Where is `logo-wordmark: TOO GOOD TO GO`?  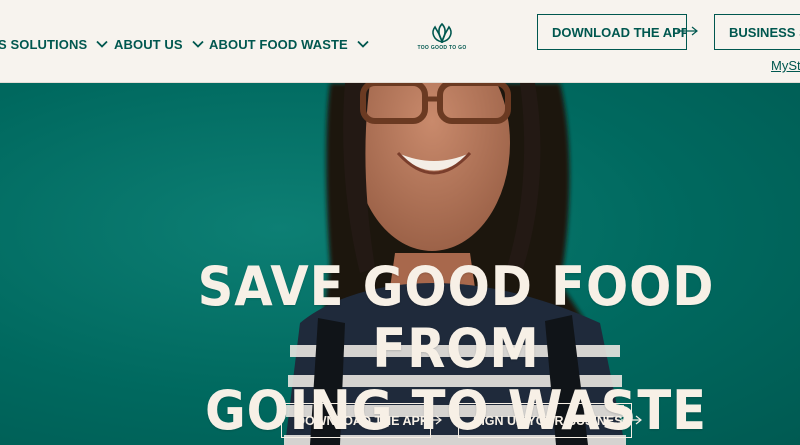 logo-wordmark: TOO GOOD TO GO is located at coordinates (442, 48).